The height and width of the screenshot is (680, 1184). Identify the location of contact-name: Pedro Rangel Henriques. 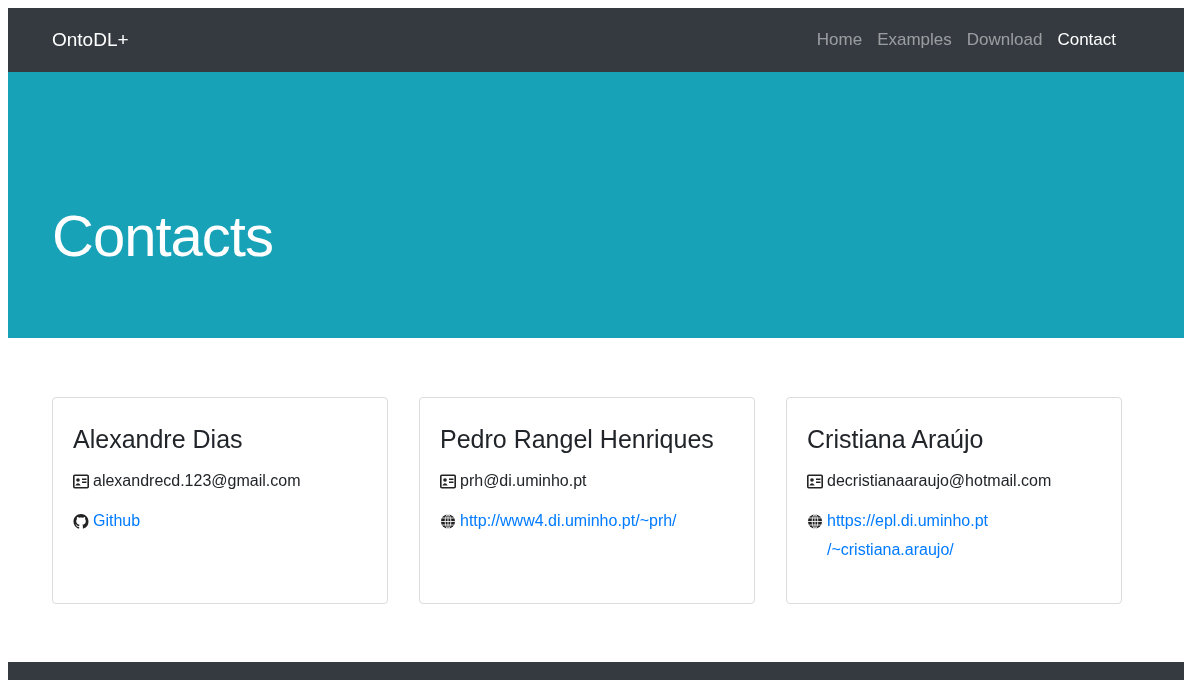
(577, 439).